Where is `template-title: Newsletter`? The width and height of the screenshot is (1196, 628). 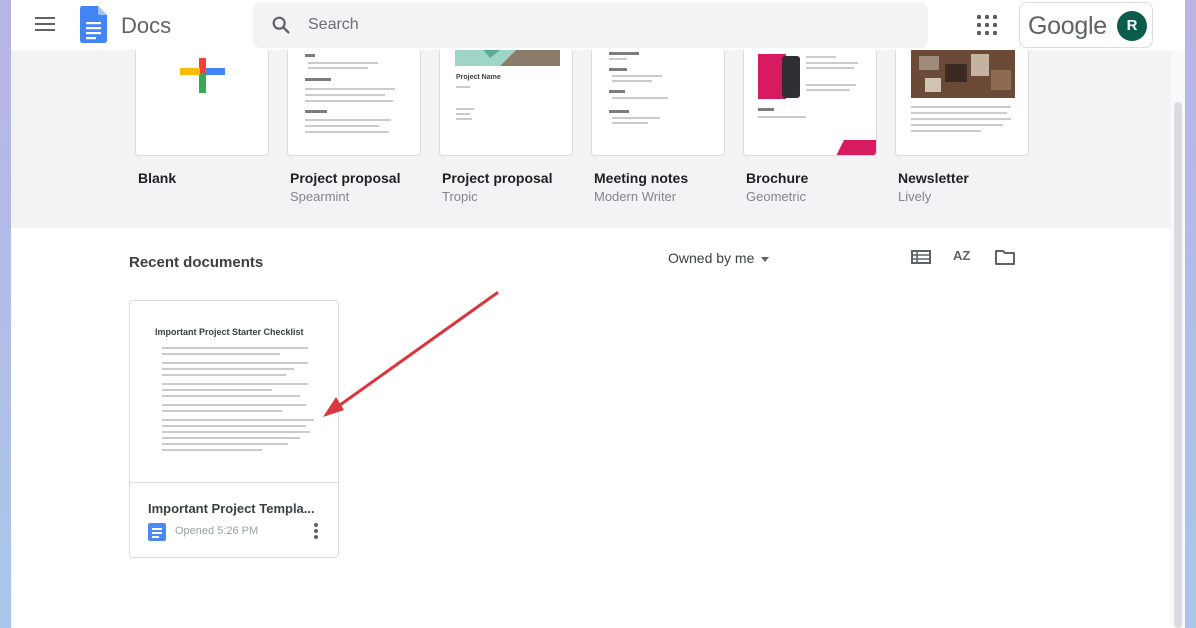 template-title: Newsletter is located at coordinates (933, 178).